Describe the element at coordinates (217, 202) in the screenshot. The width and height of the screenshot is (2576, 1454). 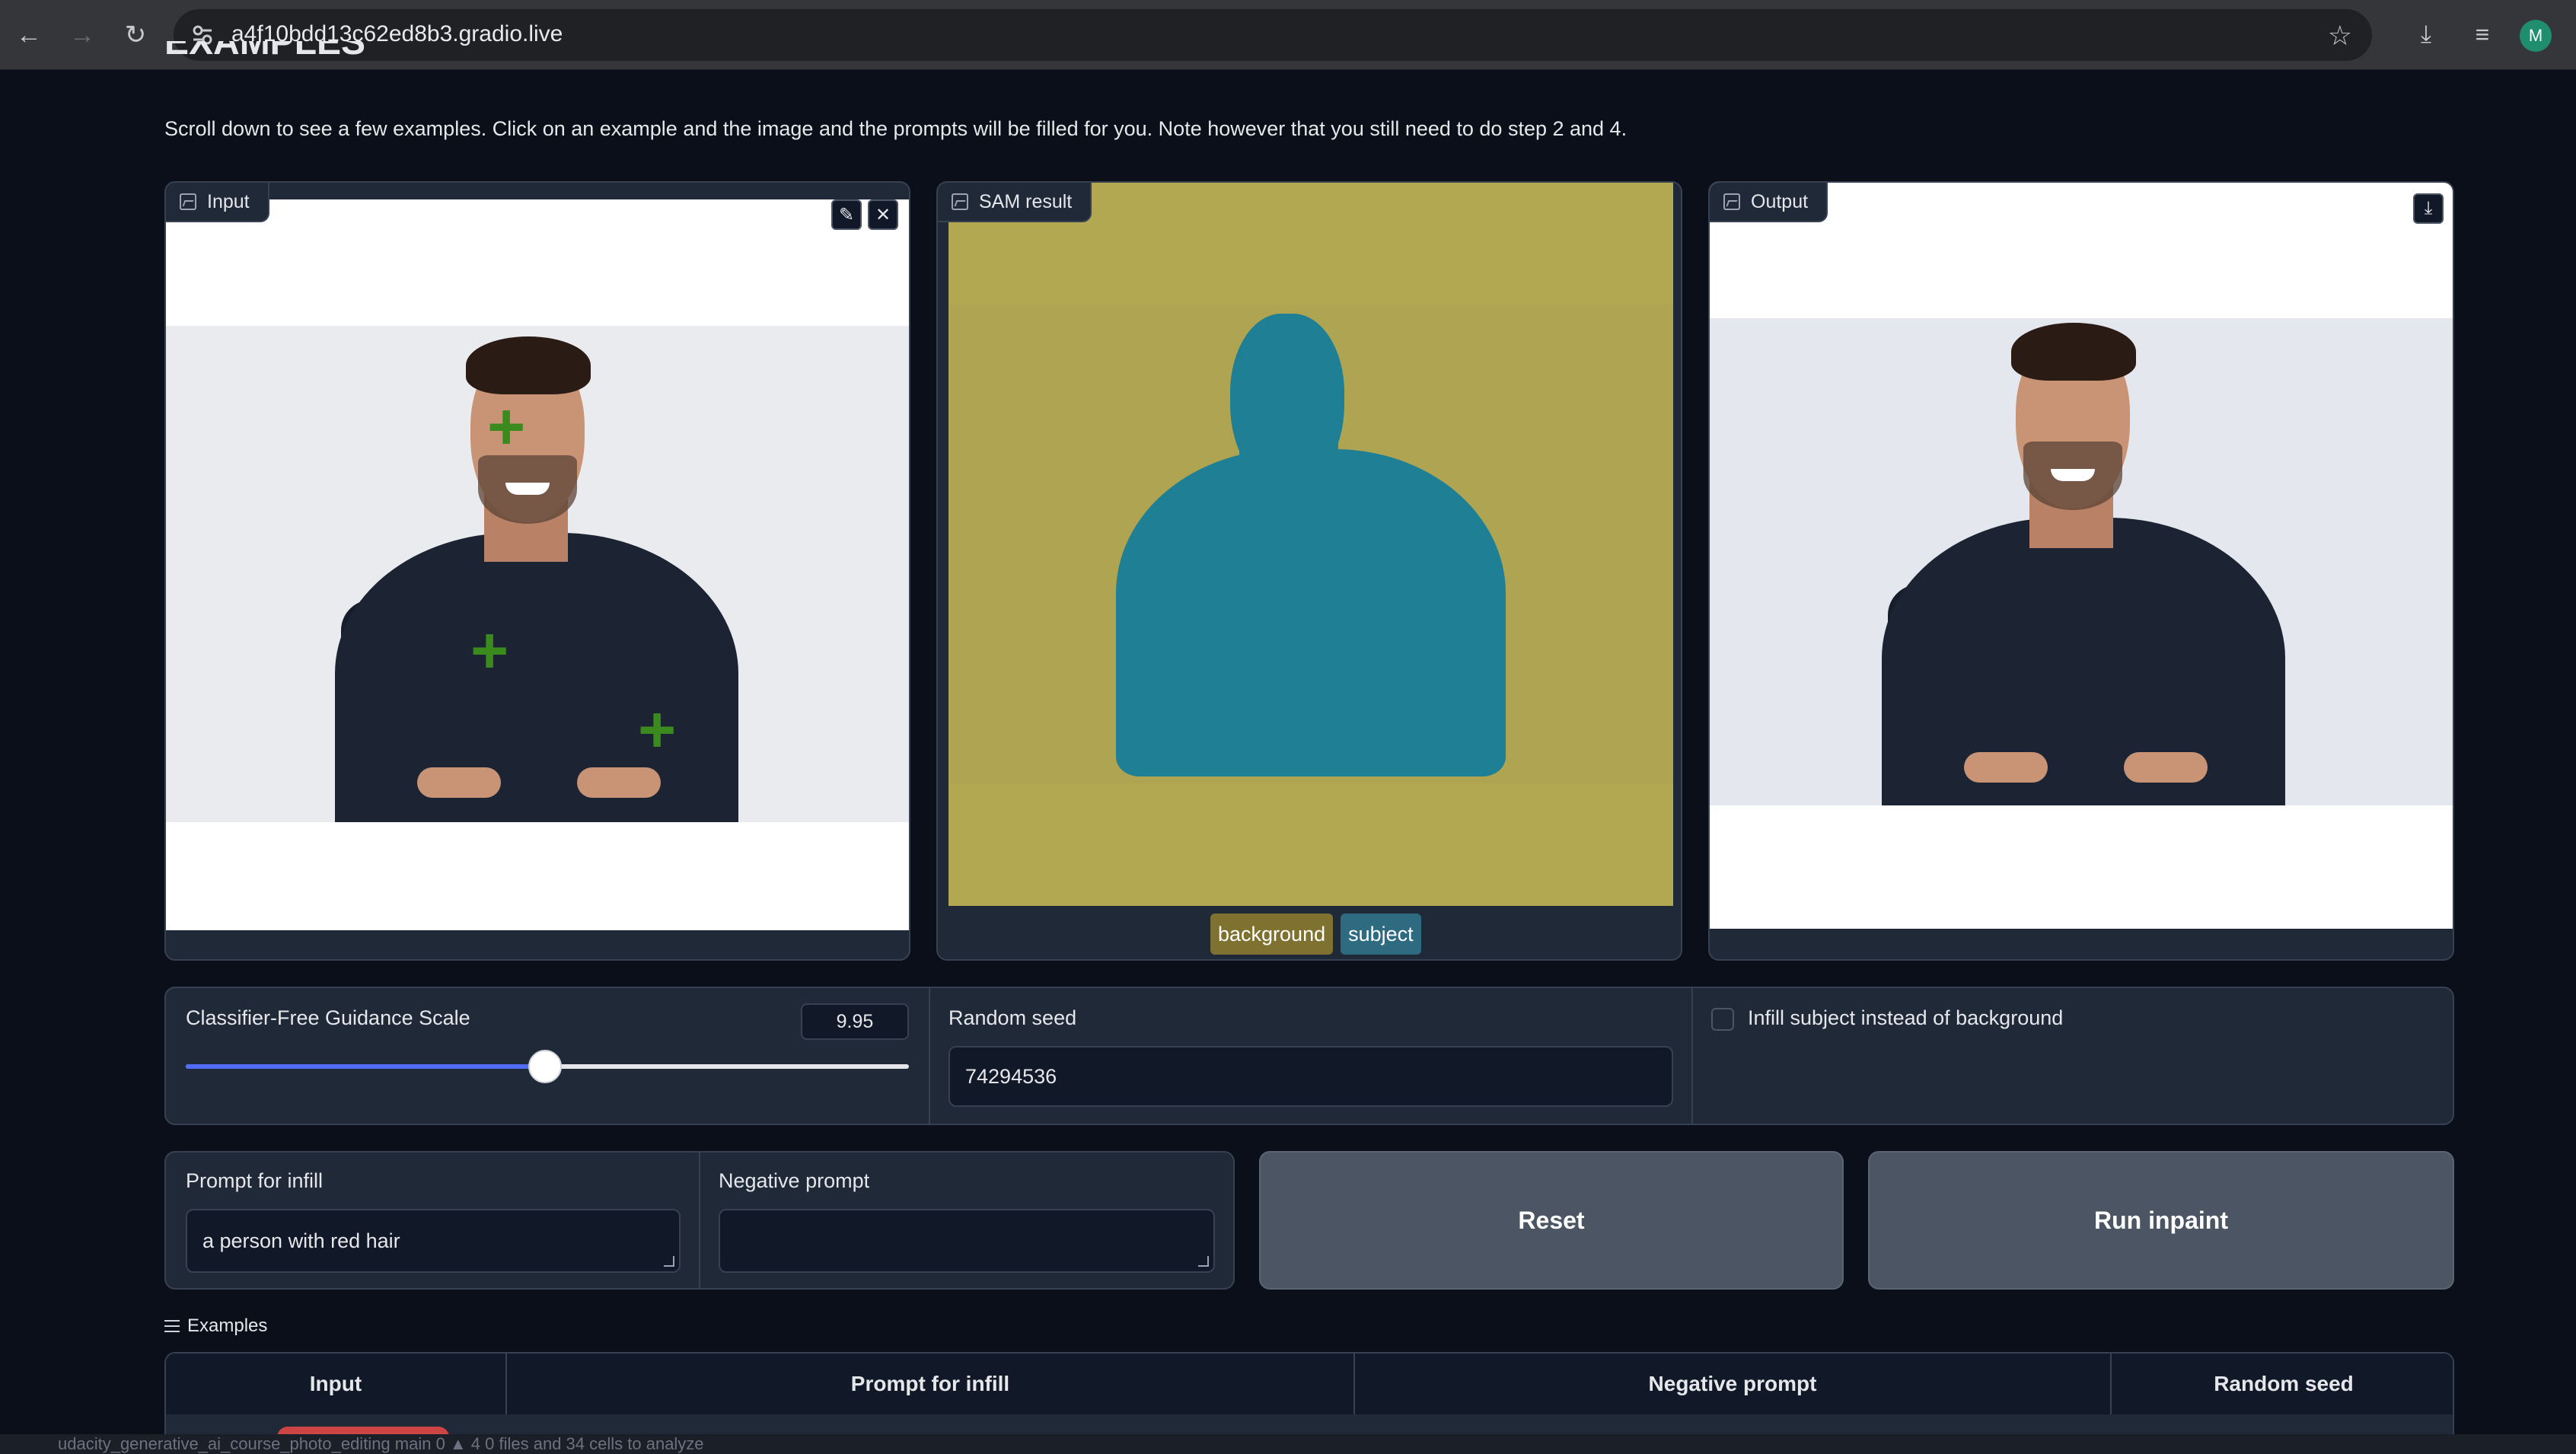
I see `input-label: Input` at that location.